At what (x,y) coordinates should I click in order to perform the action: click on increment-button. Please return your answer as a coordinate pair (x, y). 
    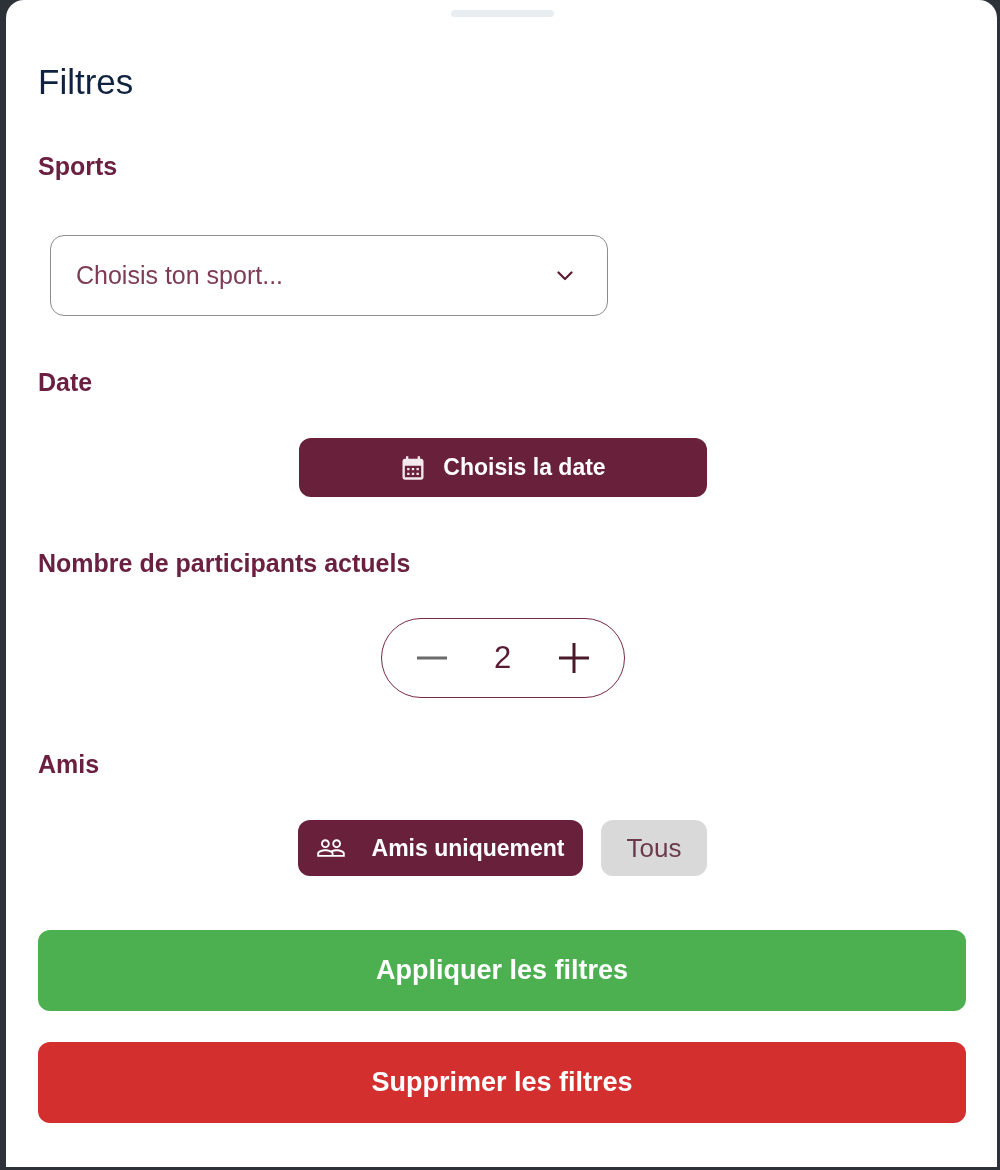
    Looking at the image, I should click on (573, 658).